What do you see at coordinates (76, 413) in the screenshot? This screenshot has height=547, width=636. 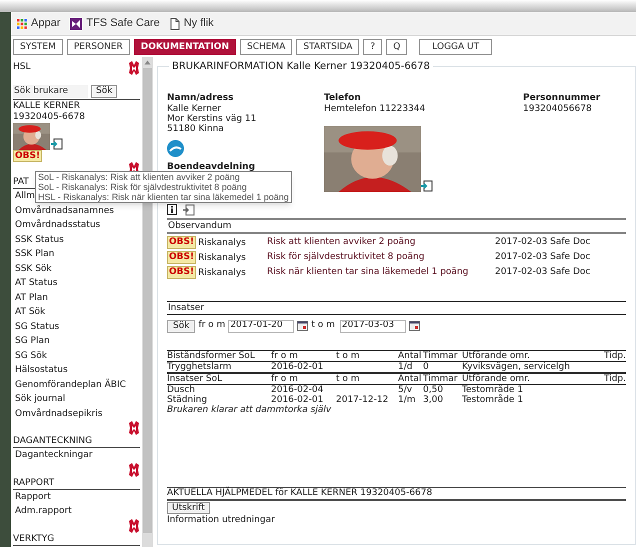 I see `menu-link: Omvårdnadsepikris` at bounding box center [76, 413].